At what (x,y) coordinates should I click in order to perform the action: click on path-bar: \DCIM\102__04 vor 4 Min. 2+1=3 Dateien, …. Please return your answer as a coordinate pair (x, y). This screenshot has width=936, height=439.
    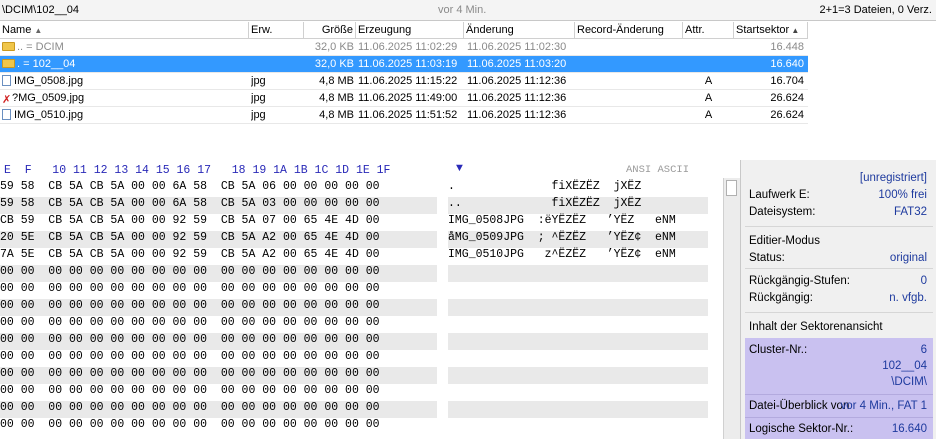
    Looking at the image, I should click on (468, 10).